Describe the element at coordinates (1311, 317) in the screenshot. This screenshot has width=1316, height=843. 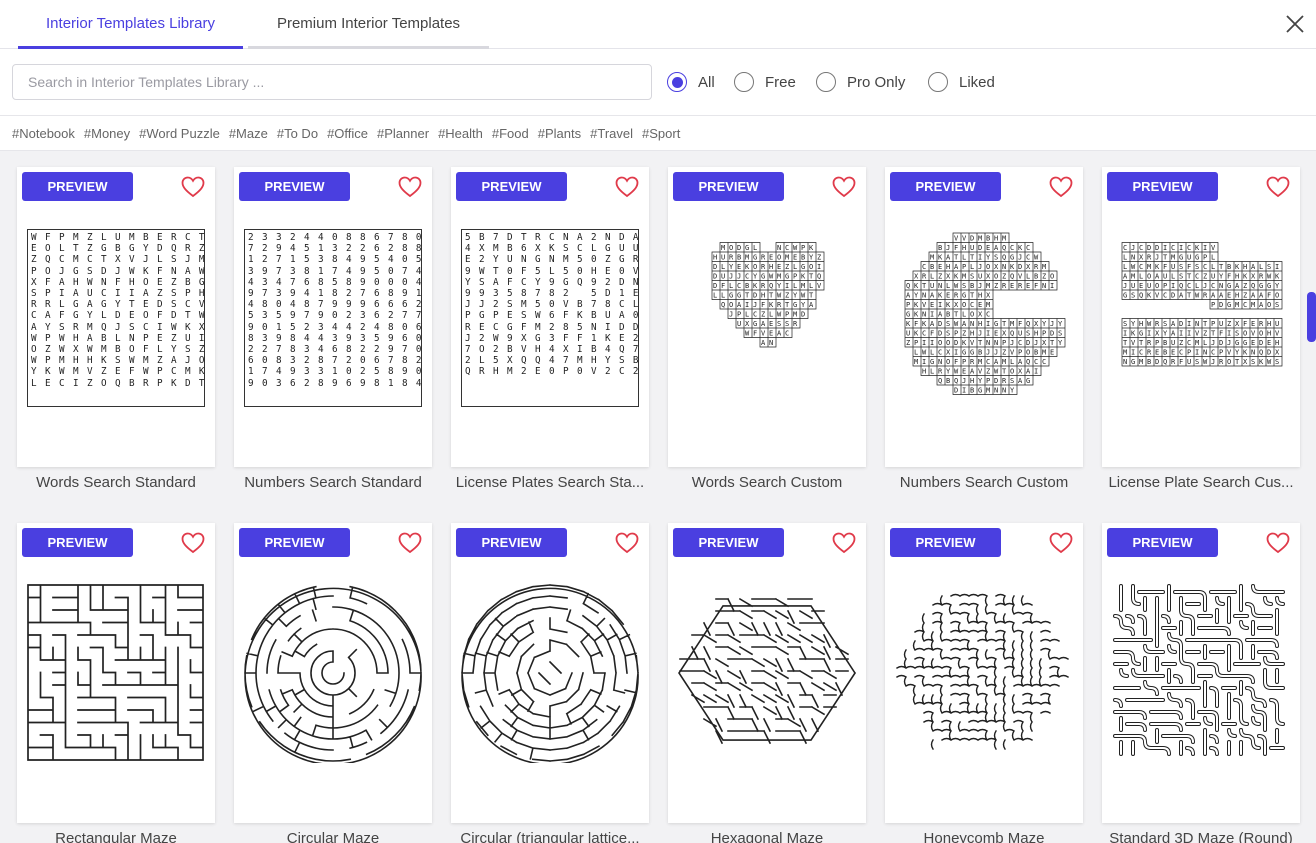
I see `scrollbar-thumb` at that location.